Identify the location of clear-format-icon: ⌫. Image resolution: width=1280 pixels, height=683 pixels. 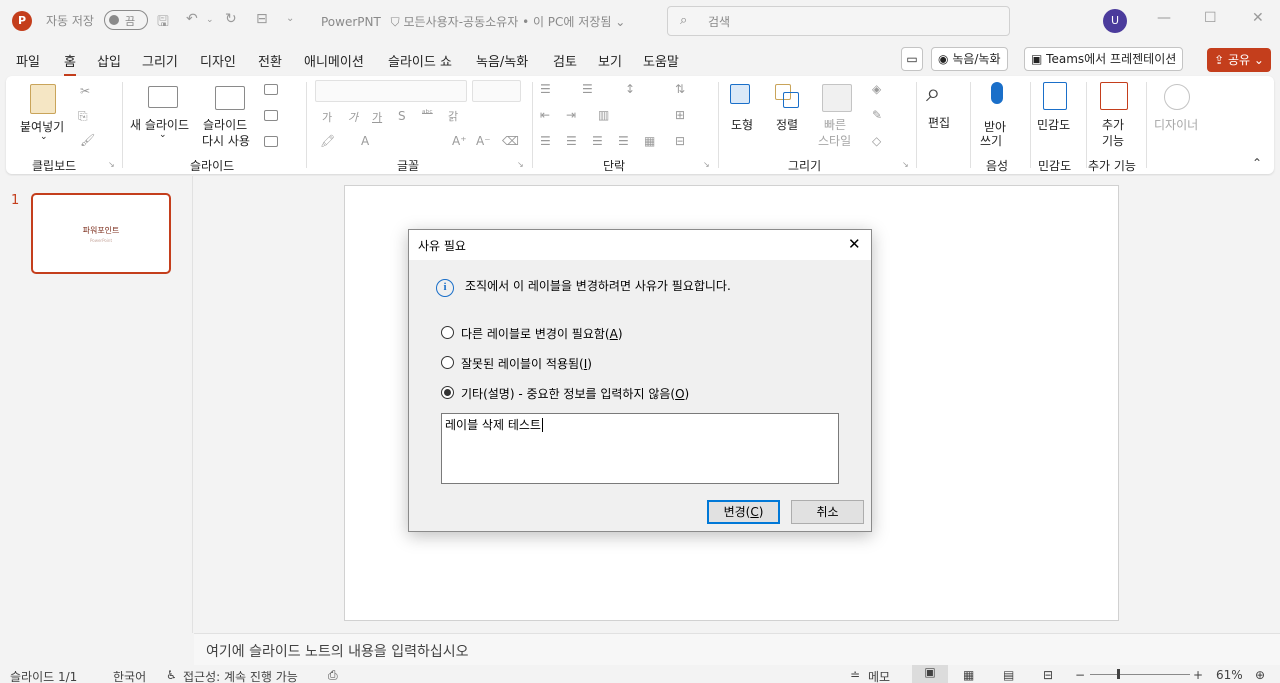
(510, 141).